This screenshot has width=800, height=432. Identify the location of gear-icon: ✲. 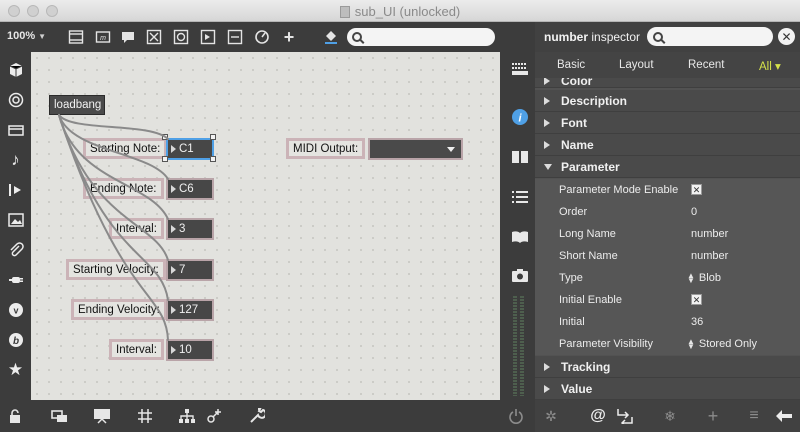
(551, 416).